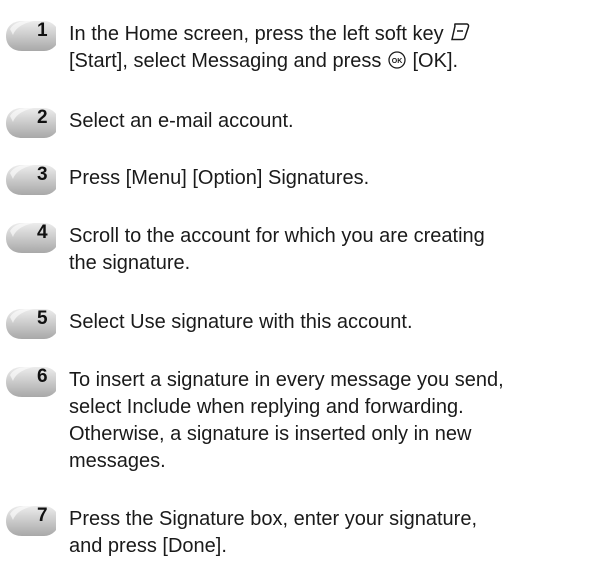 This screenshot has width=595, height=562. I want to click on step-number: 4, so click(42, 232).